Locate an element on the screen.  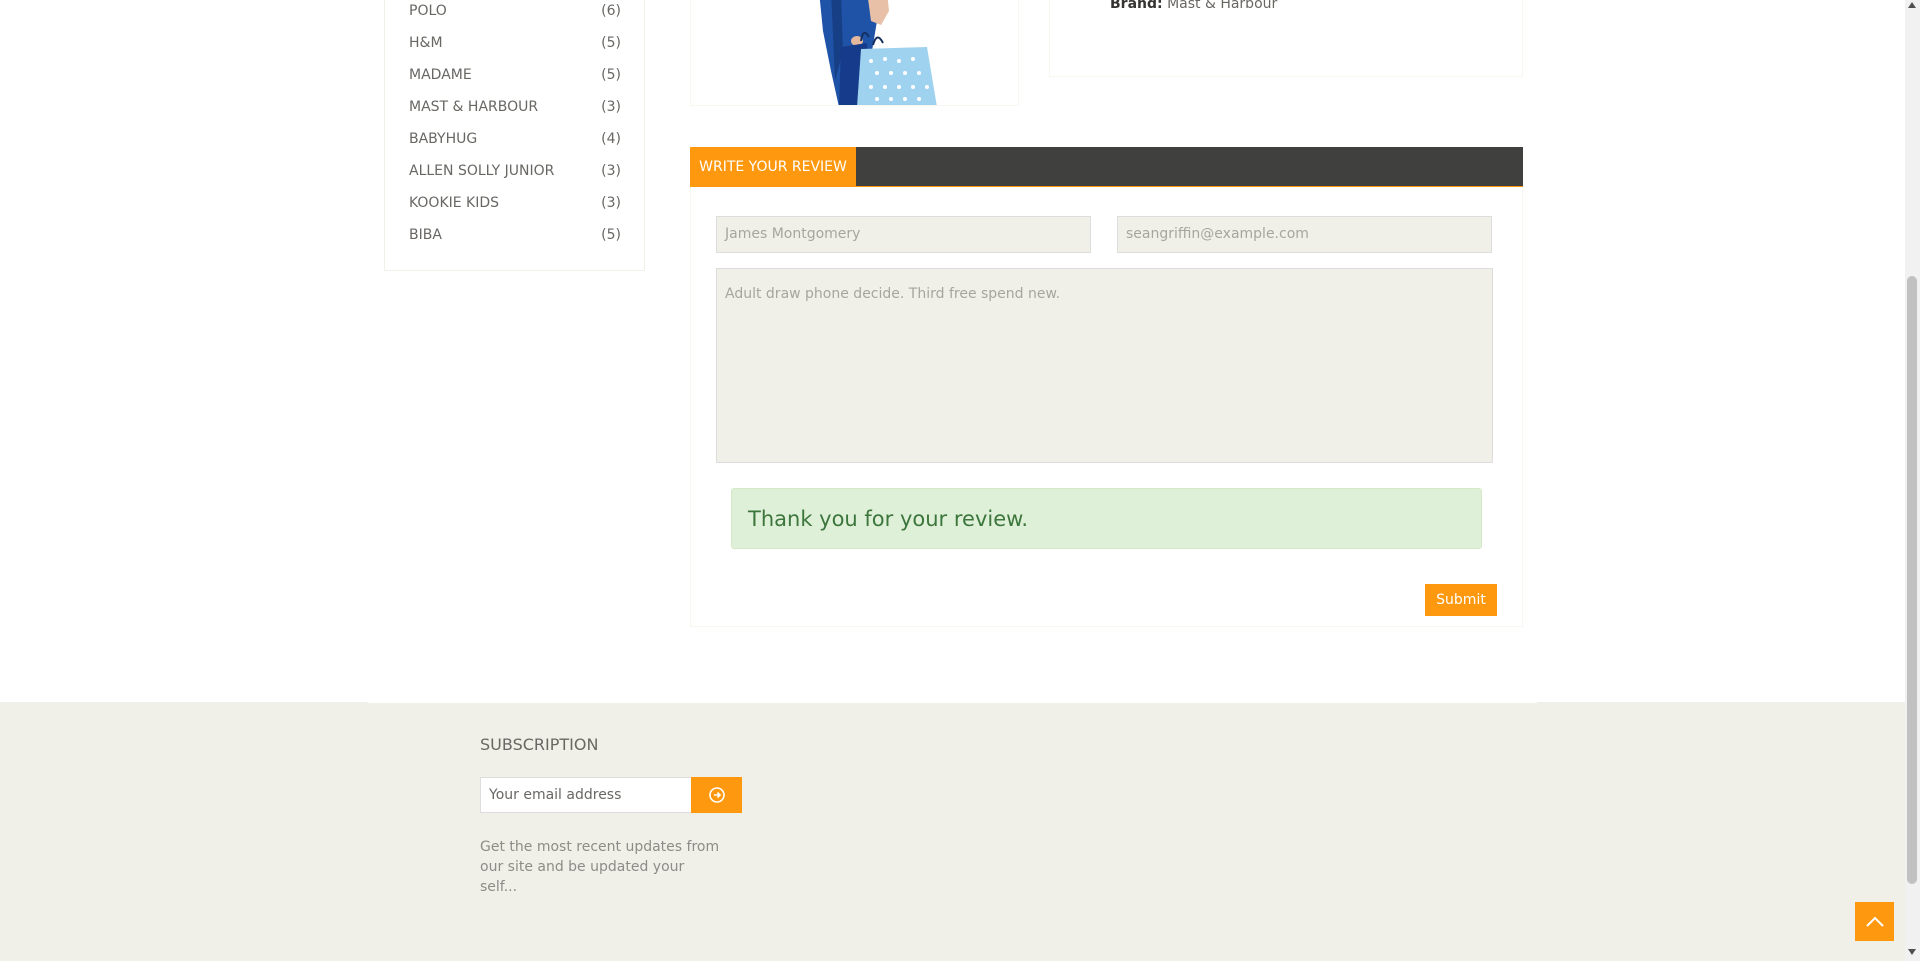
brand-item-biba: BIBA (5) is located at coordinates (515, 235).